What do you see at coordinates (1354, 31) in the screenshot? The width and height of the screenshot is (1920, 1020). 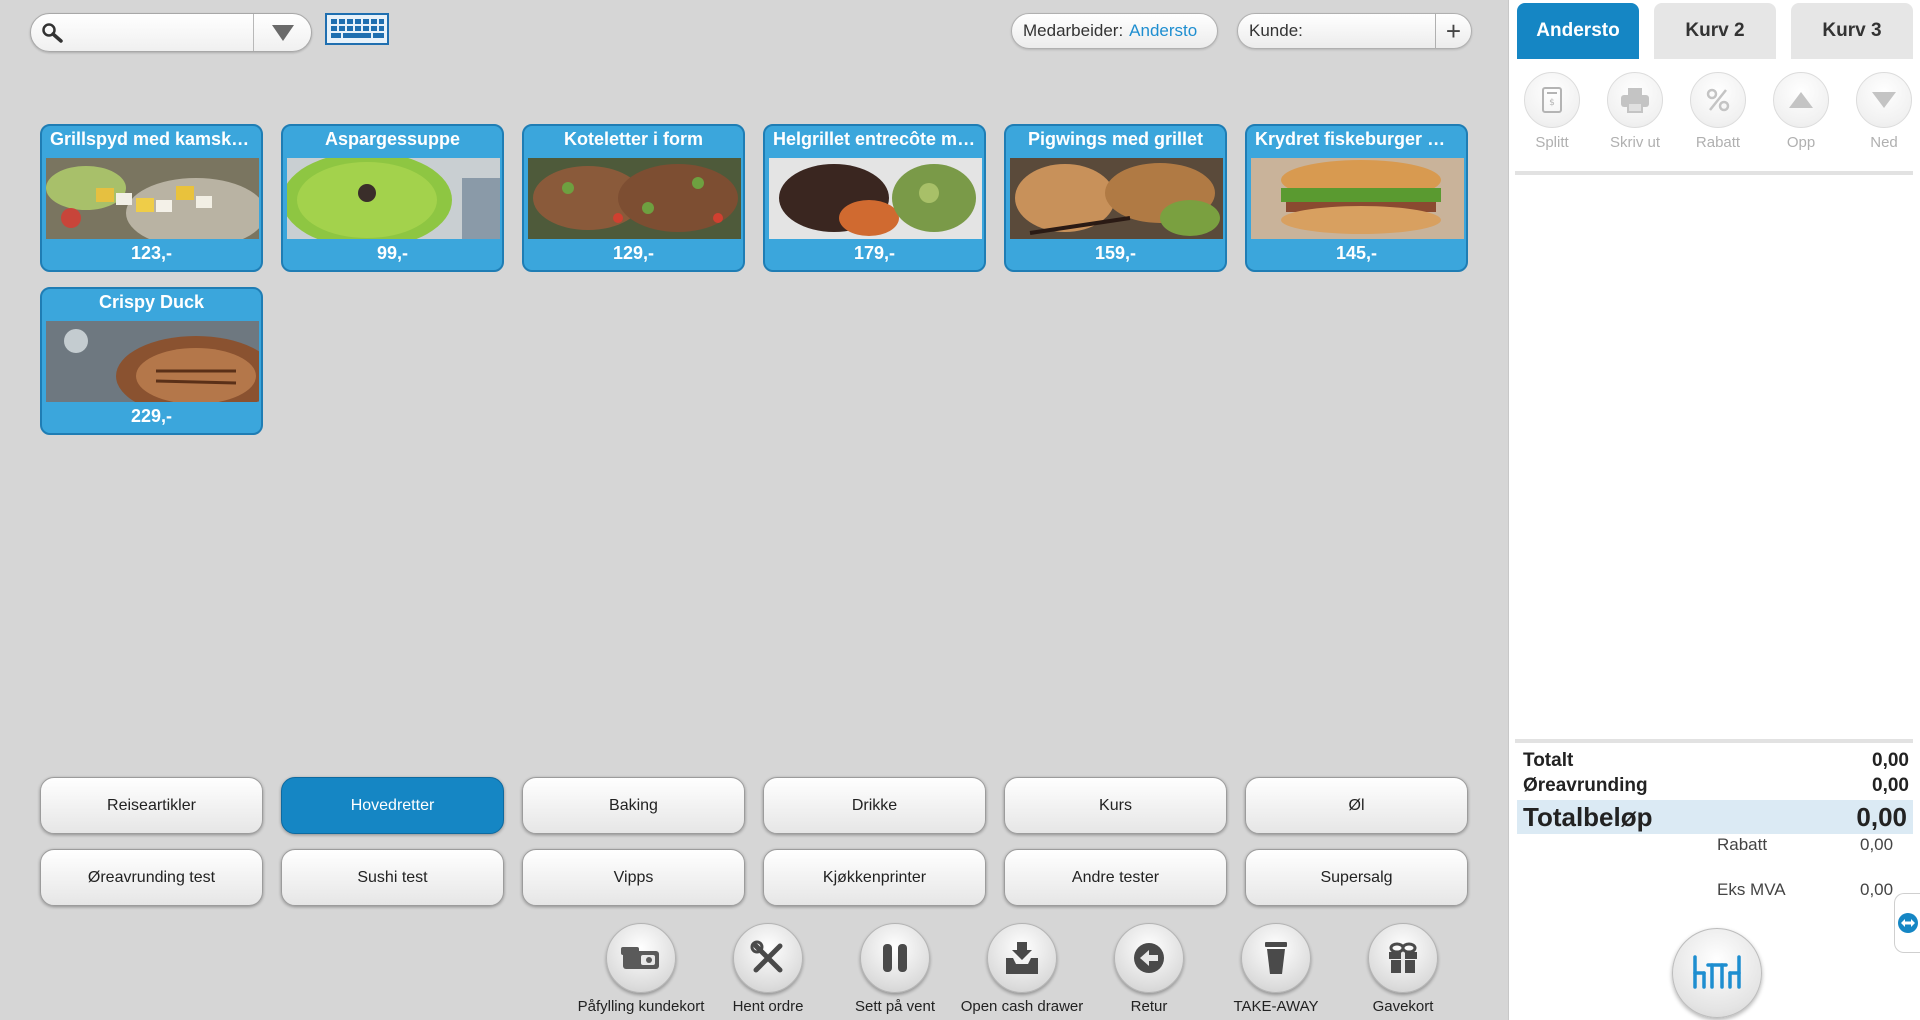 I see `customer-selector: Kunde: +` at bounding box center [1354, 31].